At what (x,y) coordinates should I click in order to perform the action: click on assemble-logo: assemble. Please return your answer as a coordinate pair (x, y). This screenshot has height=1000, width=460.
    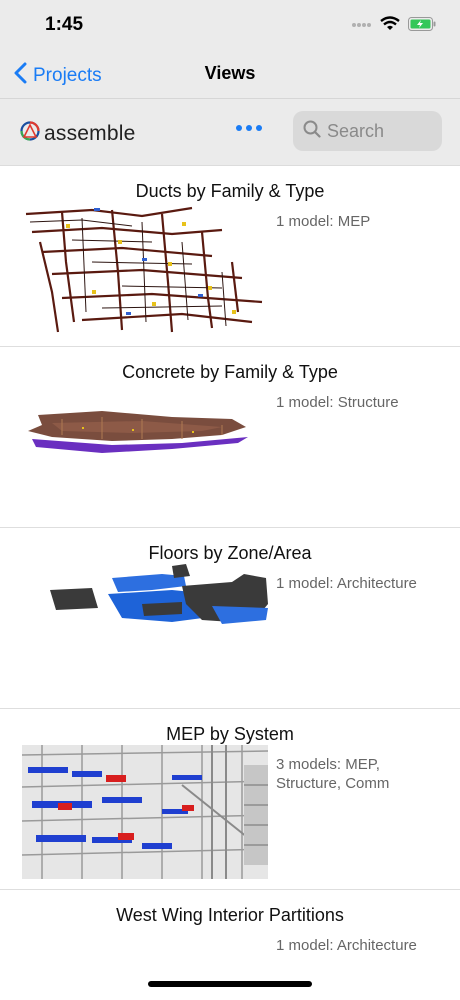
    Looking at the image, I should click on (76, 133).